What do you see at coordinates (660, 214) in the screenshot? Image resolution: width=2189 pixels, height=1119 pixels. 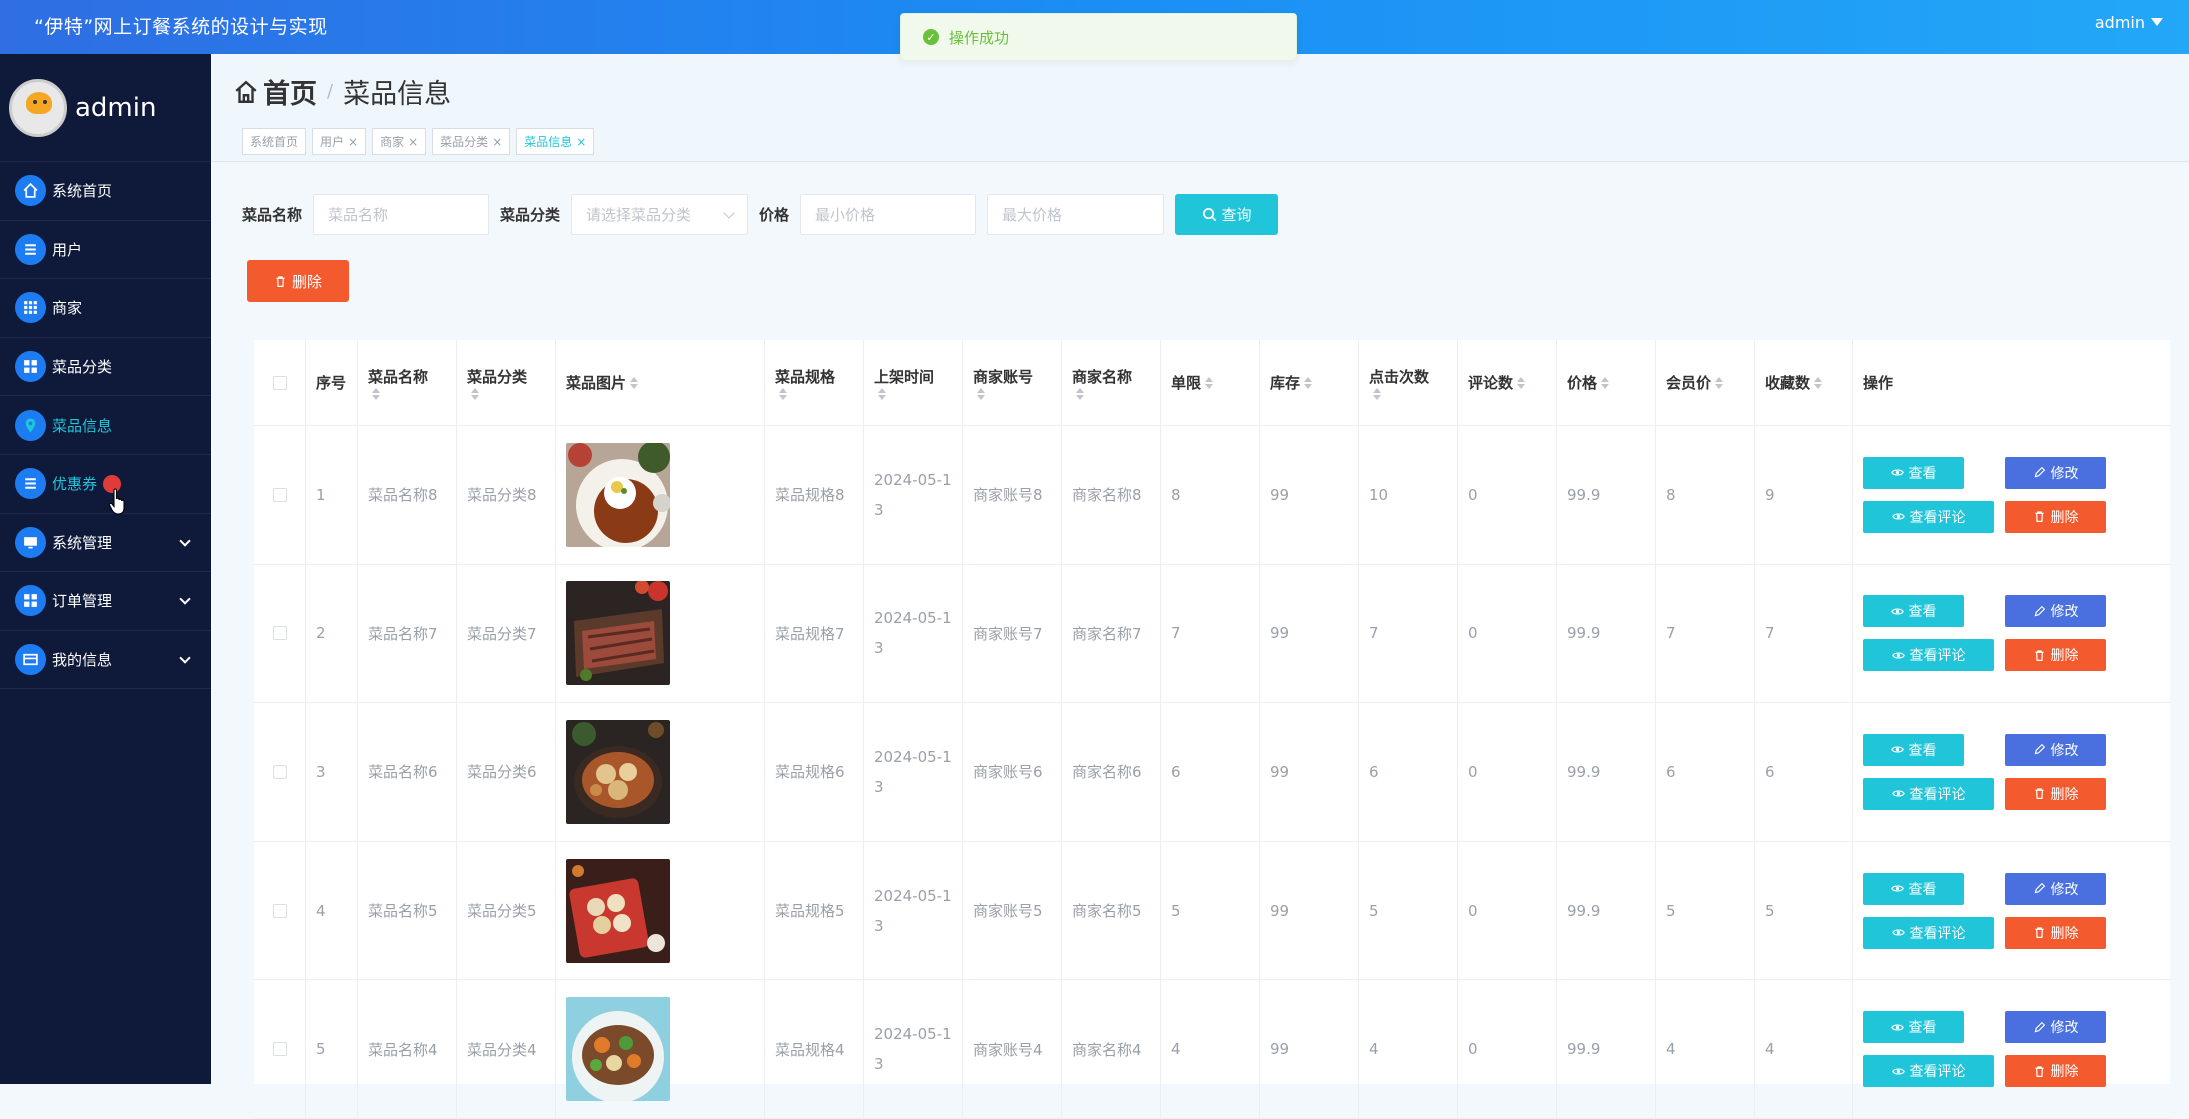 I see `category-select: 请选择菜品分类` at bounding box center [660, 214].